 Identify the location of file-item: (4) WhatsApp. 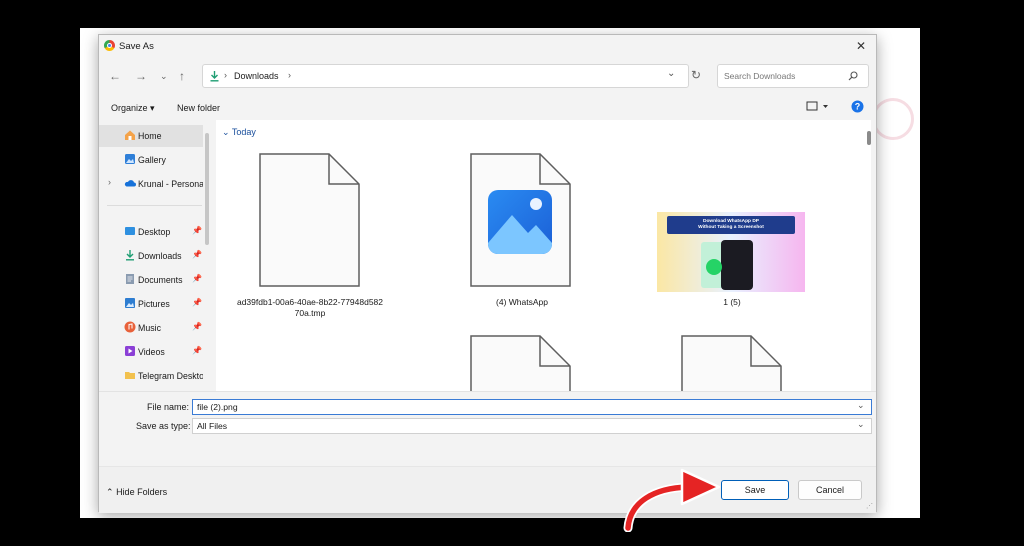
(522, 233).